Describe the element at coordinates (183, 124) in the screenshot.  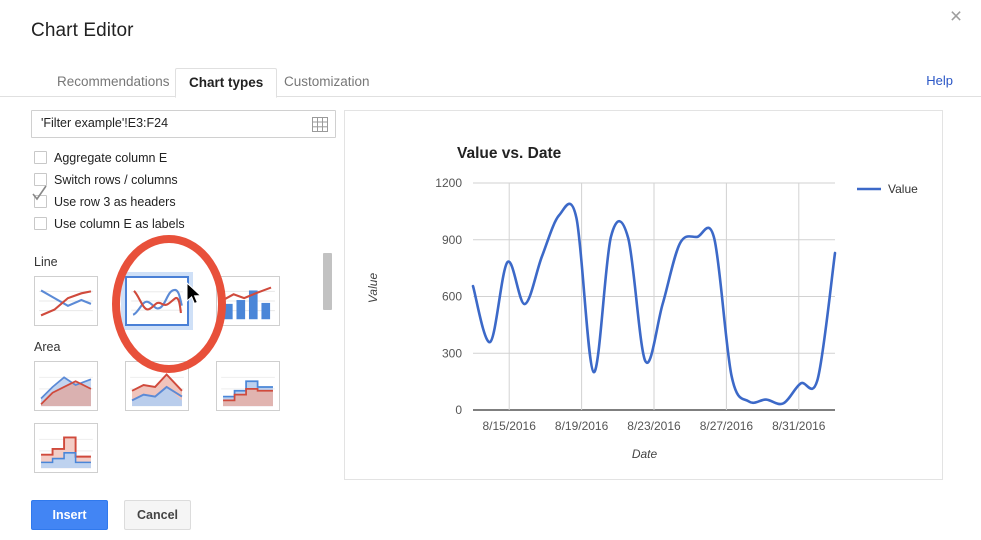
I see `data-range-field: 'Filter example'!E3:F24` at that location.